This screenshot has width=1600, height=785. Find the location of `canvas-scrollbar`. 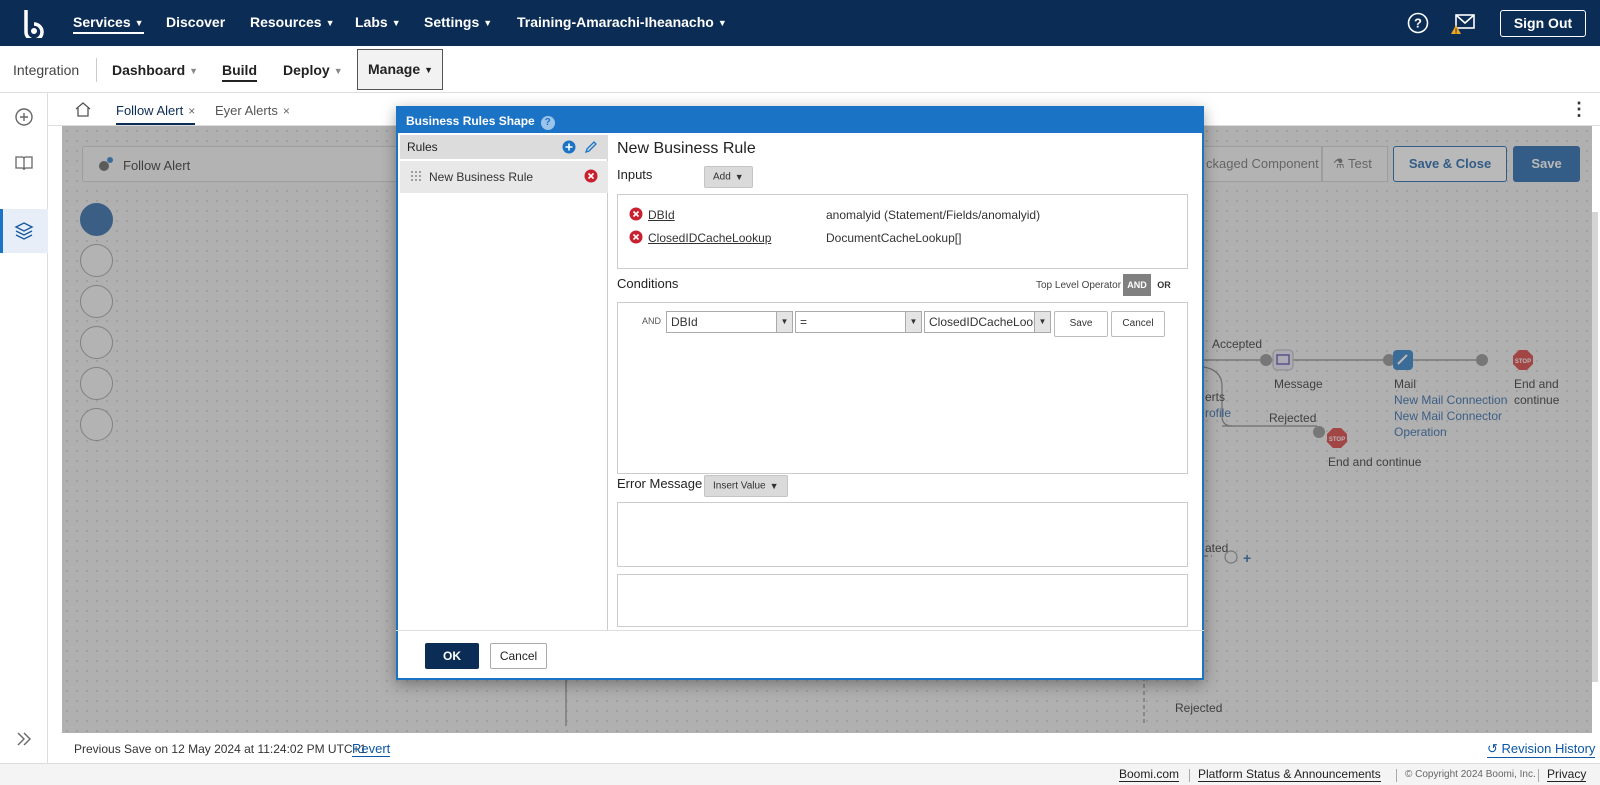

canvas-scrollbar is located at coordinates (1595, 447).